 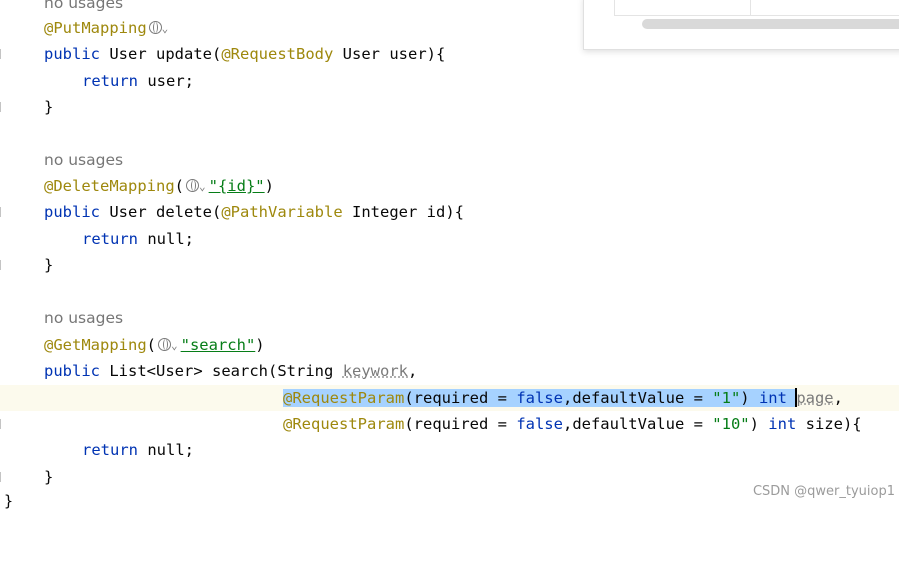 I want to click on code-line: public List<User> search(String keywork,, so click(x=231, y=371).